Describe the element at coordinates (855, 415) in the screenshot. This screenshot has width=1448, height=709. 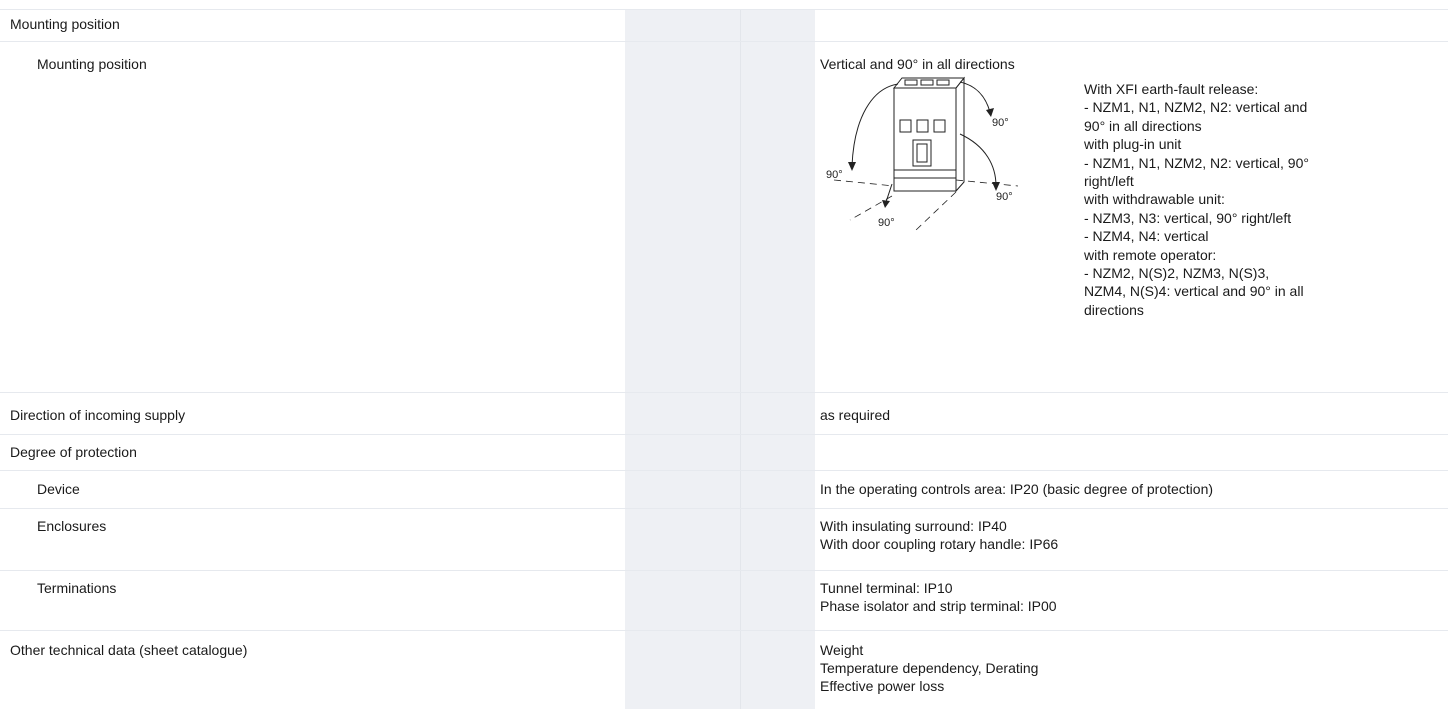
I see `row-value-incoming-supply: as required` at that location.